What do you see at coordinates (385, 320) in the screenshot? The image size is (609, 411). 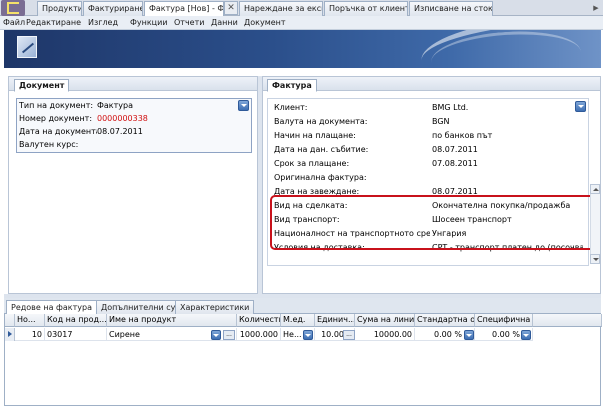 I see `col-header-sum: Сума на линията` at bounding box center [385, 320].